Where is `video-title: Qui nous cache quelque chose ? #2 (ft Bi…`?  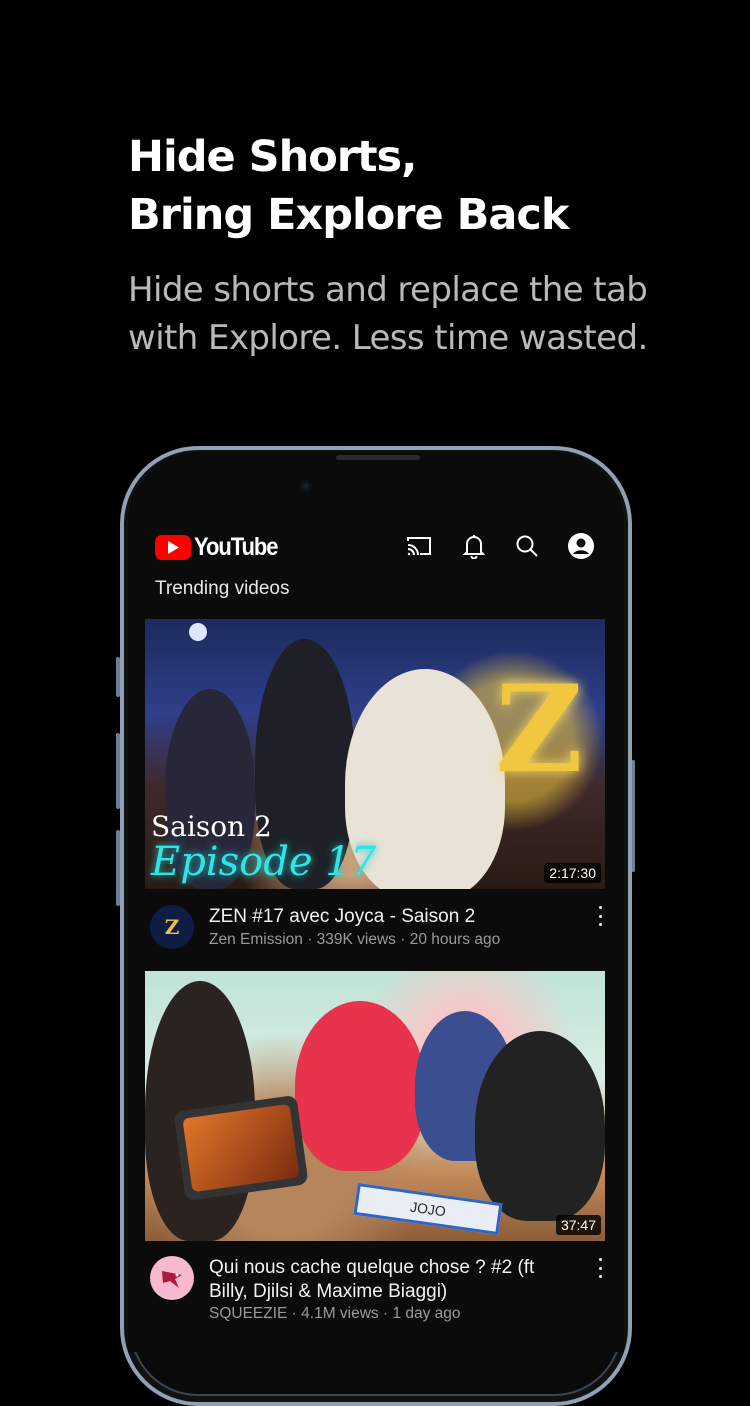
video-title: Qui nous cache quelque chose ? #2 (ft Bi… is located at coordinates (389, 1280).